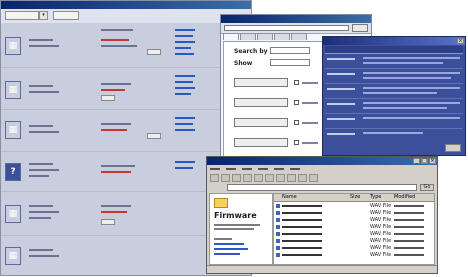  I want to click on undo-icon, so click(280, 177).